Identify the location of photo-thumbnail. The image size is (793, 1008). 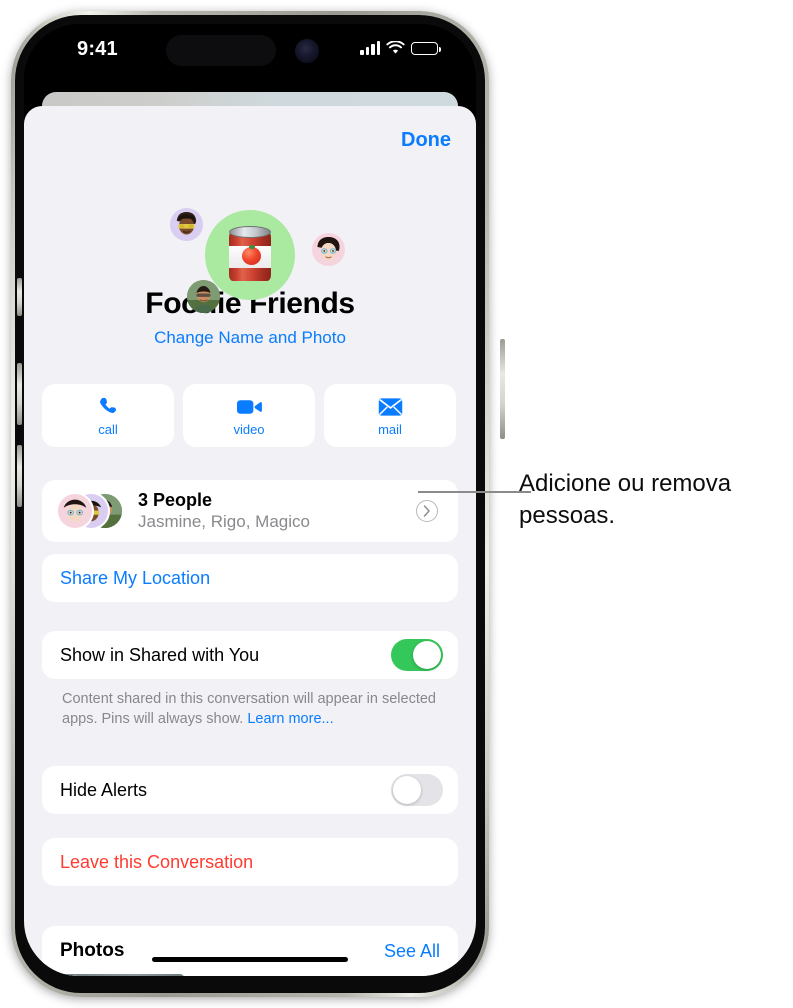
(122, 975).